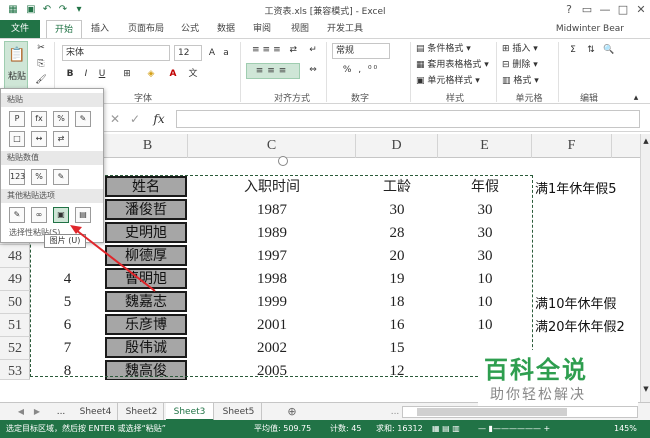 This screenshot has width=650, height=438. Describe the element at coordinates (605, 9) in the screenshot. I see `minimize-button: —` at that location.